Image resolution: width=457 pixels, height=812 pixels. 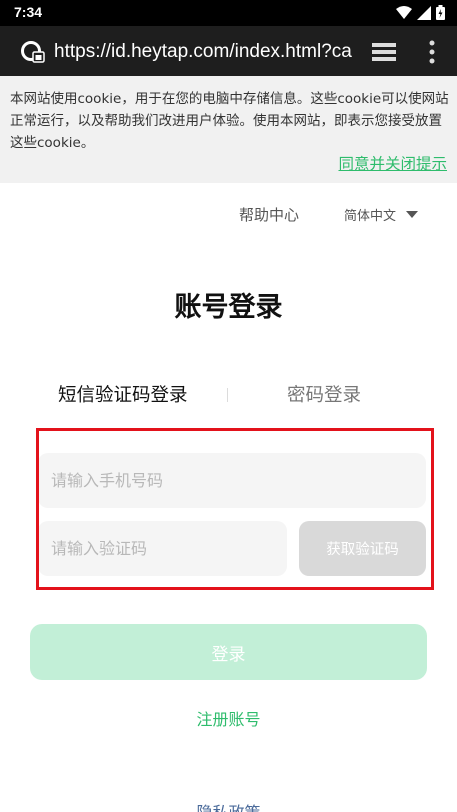 I want to click on help-center-link: 帮助中心, so click(x=269, y=214).